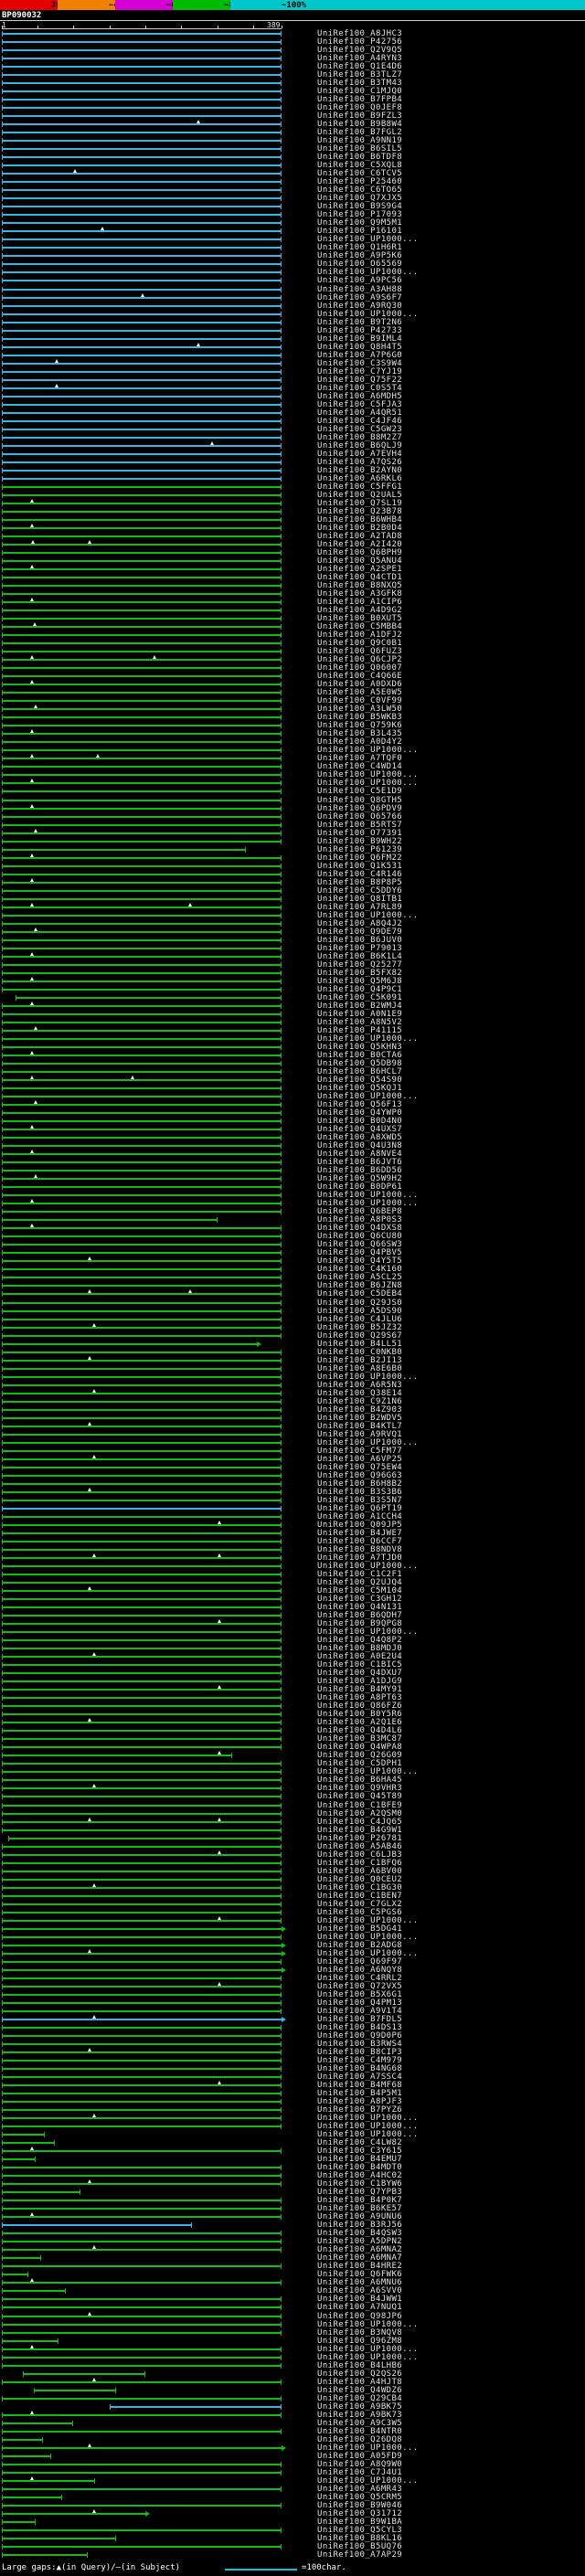 The width and height of the screenshot is (585, 2576). Describe the element at coordinates (293, 2382) in the screenshot. I see `hit-row: UniRef100_A4HJT8` at that location.